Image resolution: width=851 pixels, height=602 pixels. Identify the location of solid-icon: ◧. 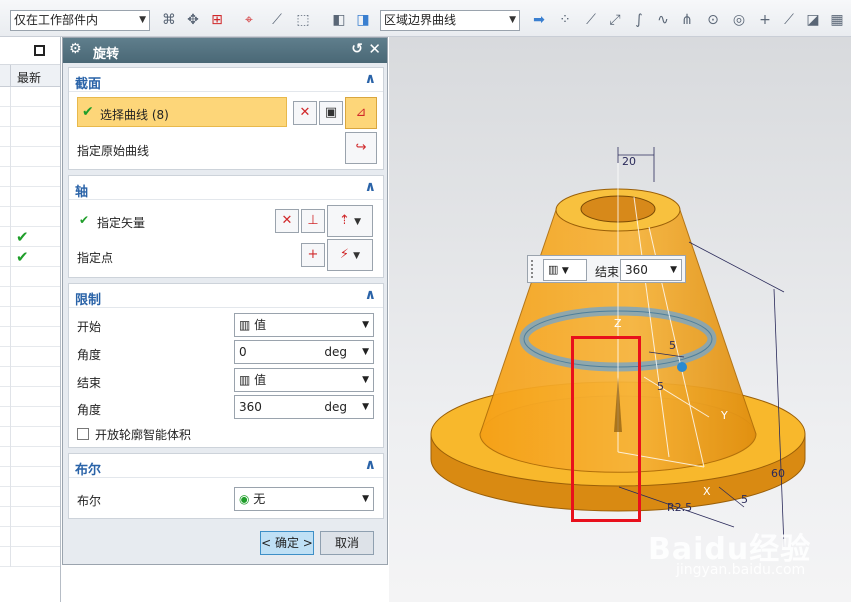
(339, 20).